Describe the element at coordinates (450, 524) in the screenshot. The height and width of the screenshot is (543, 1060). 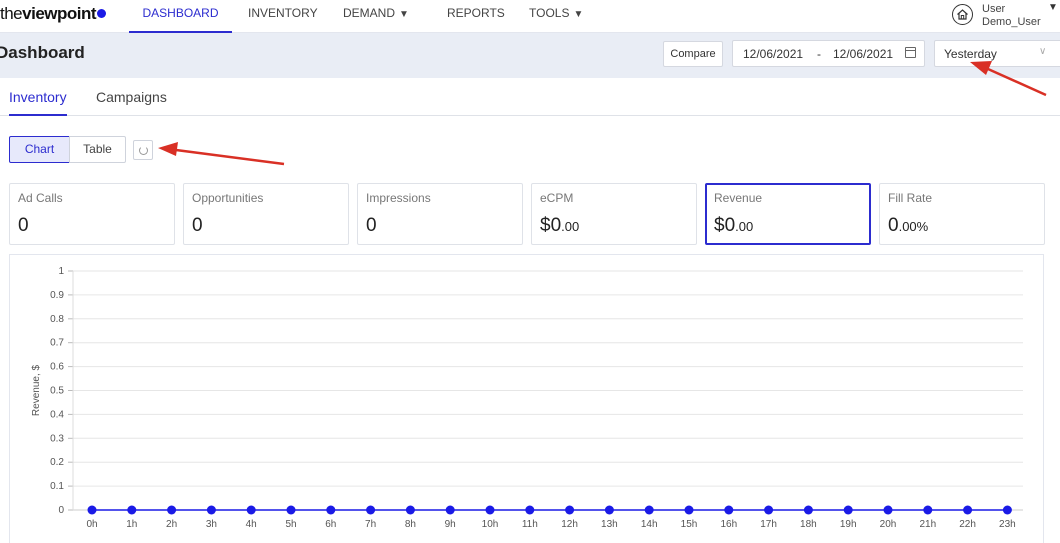
I see `x-tick-label: 9h` at that location.